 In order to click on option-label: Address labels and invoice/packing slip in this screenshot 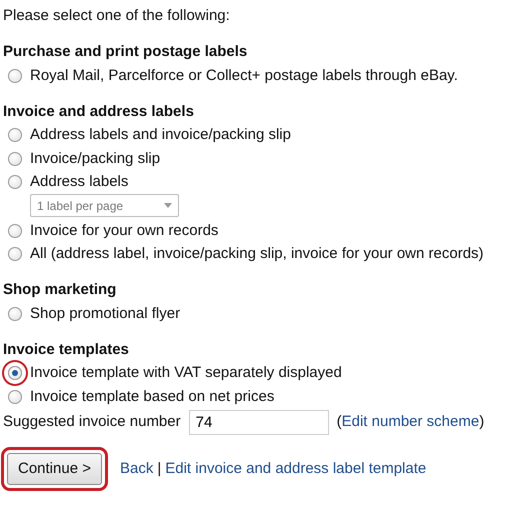, I will do `click(160, 135)`.